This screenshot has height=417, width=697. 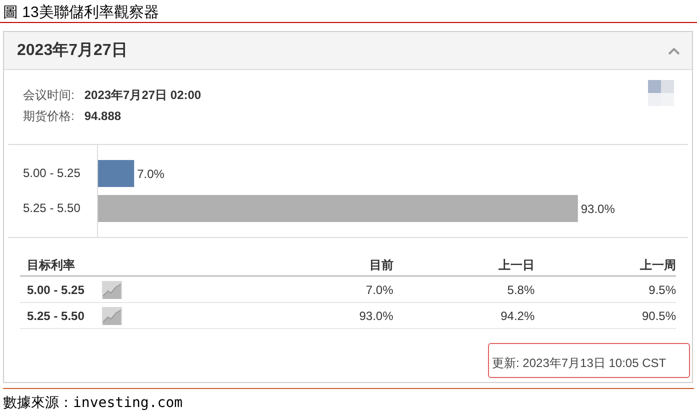 I want to click on axis-label: 5.00 - 5.25, so click(x=52, y=173).